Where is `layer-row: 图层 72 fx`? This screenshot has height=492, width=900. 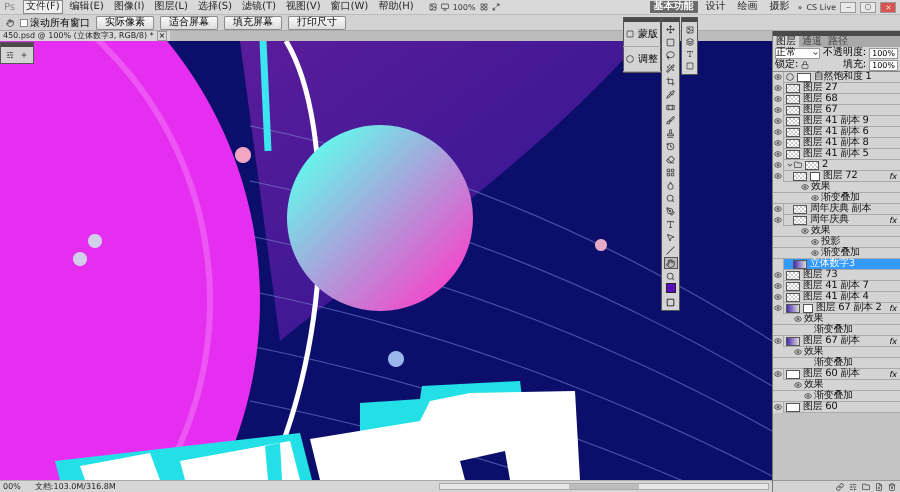 layer-row: 图层 72 fx is located at coordinates (836, 176).